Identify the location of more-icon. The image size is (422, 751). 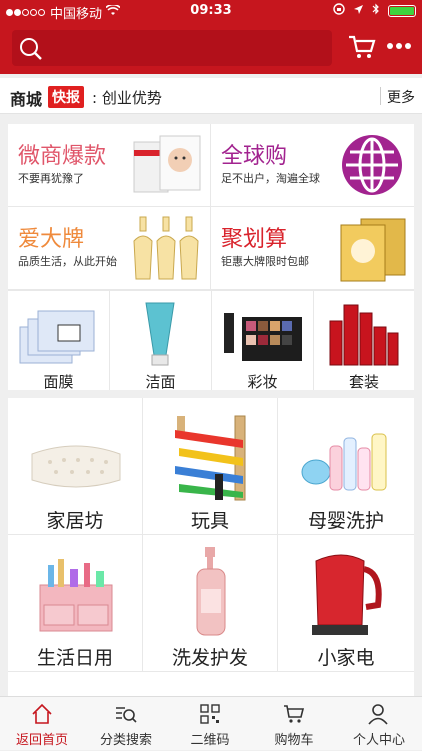
(399, 46).